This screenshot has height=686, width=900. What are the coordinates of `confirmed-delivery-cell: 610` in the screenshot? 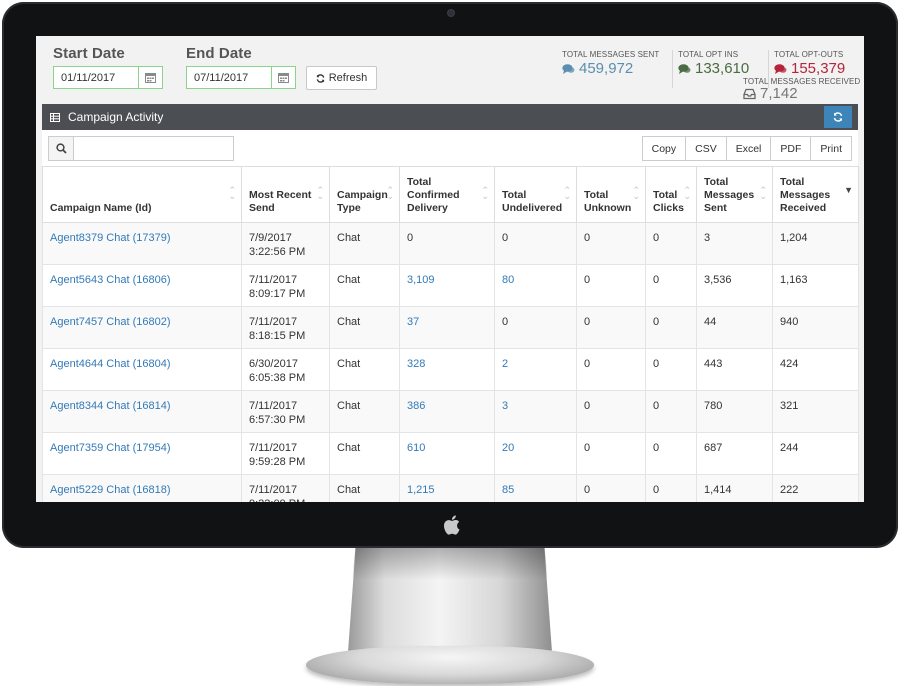 It's located at (447, 453).